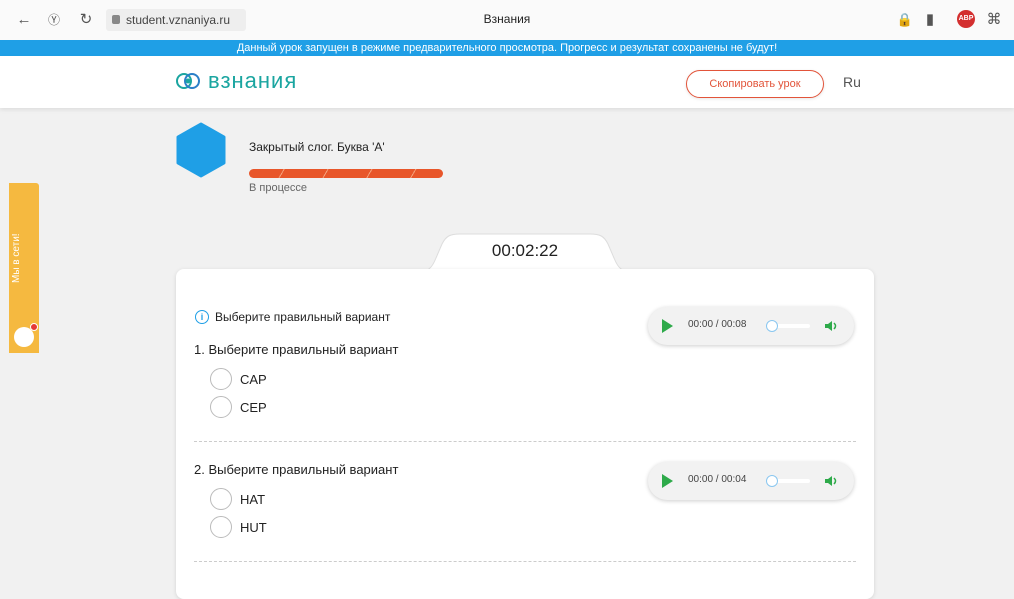  What do you see at coordinates (253, 379) in the screenshot?
I see `option-label: CAP` at bounding box center [253, 379].